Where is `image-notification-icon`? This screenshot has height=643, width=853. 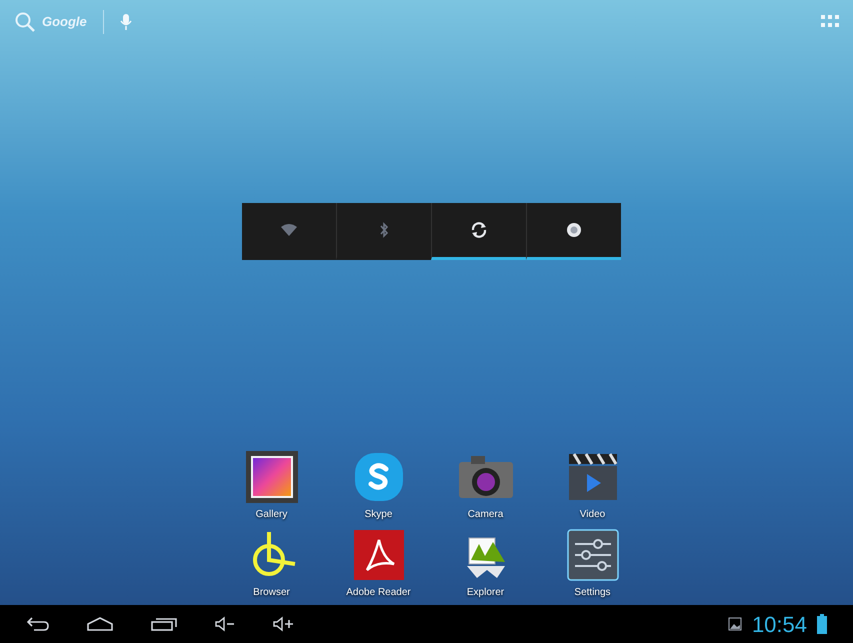 image-notification-icon is located at coordinates (735, 624).